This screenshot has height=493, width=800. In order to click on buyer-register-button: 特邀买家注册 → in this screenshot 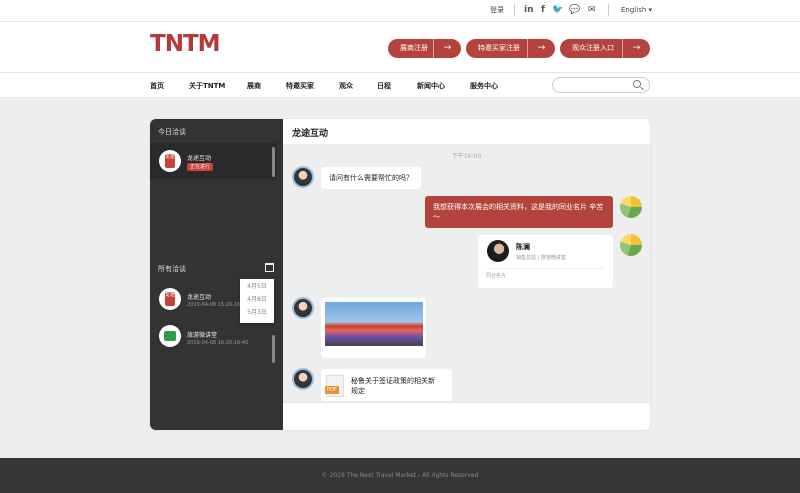, I will do `click(510, 48)`.